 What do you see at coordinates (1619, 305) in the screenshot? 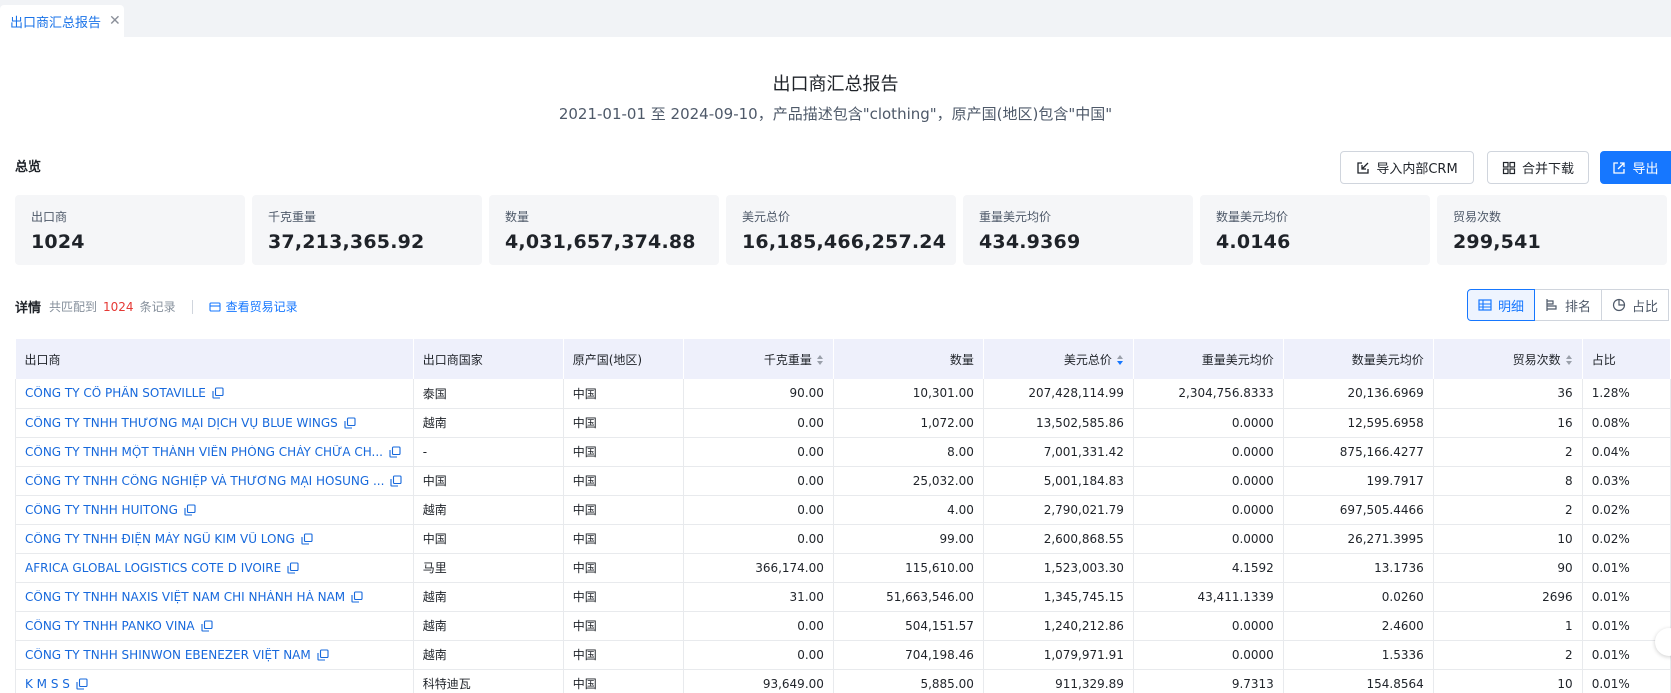
I see `pie-icon` at bounding box center [1619, 305].